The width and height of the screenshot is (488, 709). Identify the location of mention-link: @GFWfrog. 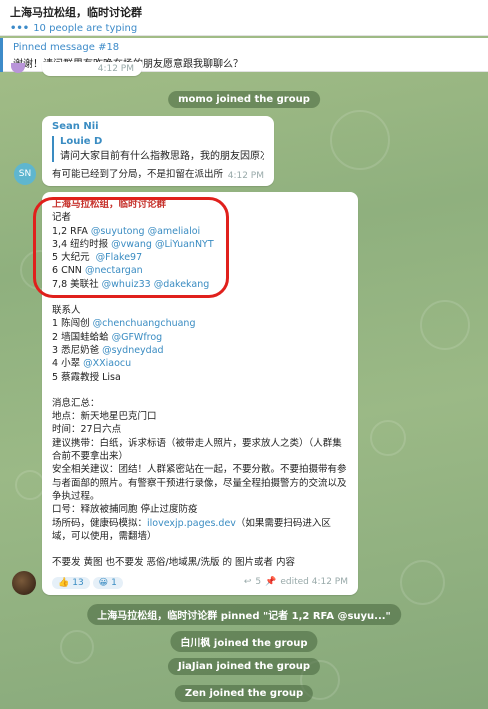
(137, 337).